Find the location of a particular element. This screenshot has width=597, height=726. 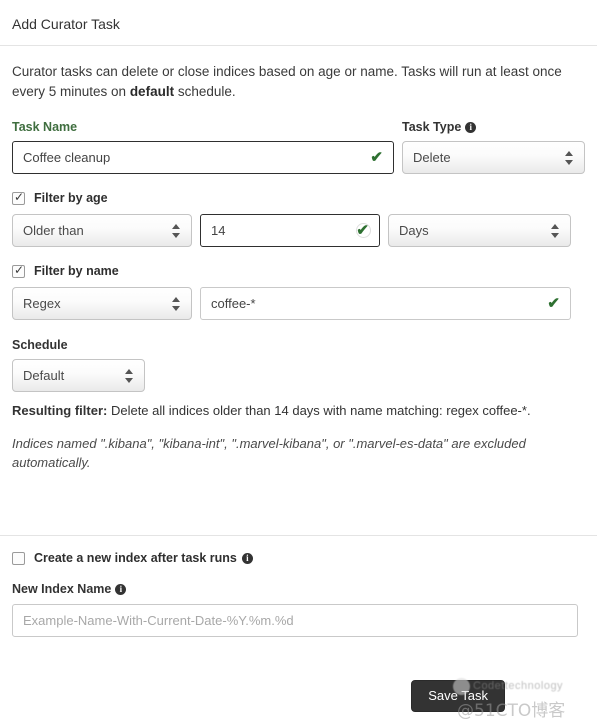

filter-name-label: Filter by name is located at coordinates (76, 271).